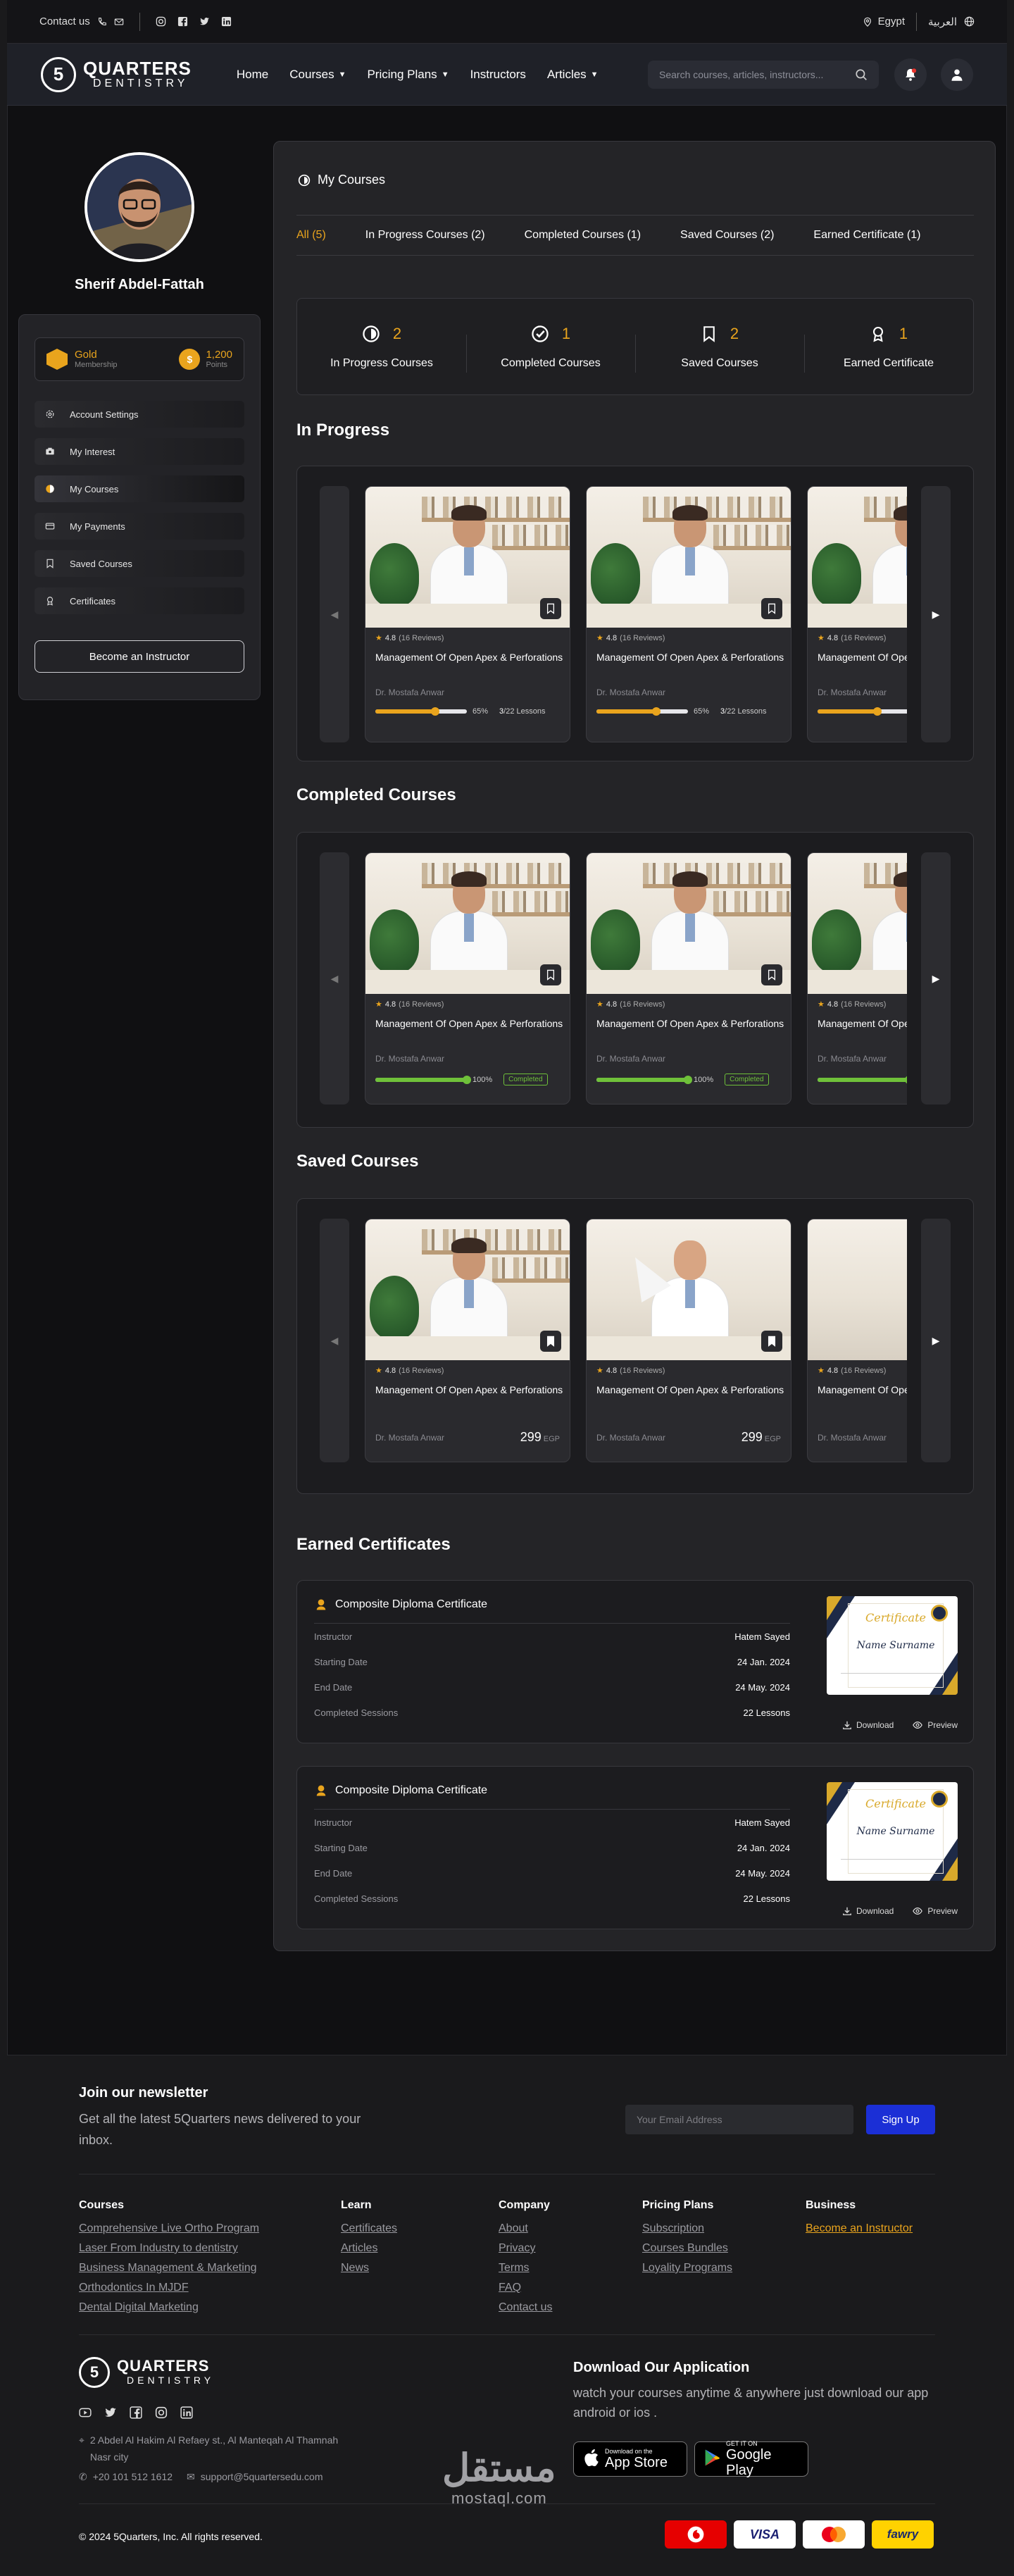  What do you see at coordinates (169, 2229) in the screenshot?
I see `footer-link: Comprehensive Live Ortho Program` at bounding box center [169, 2229].